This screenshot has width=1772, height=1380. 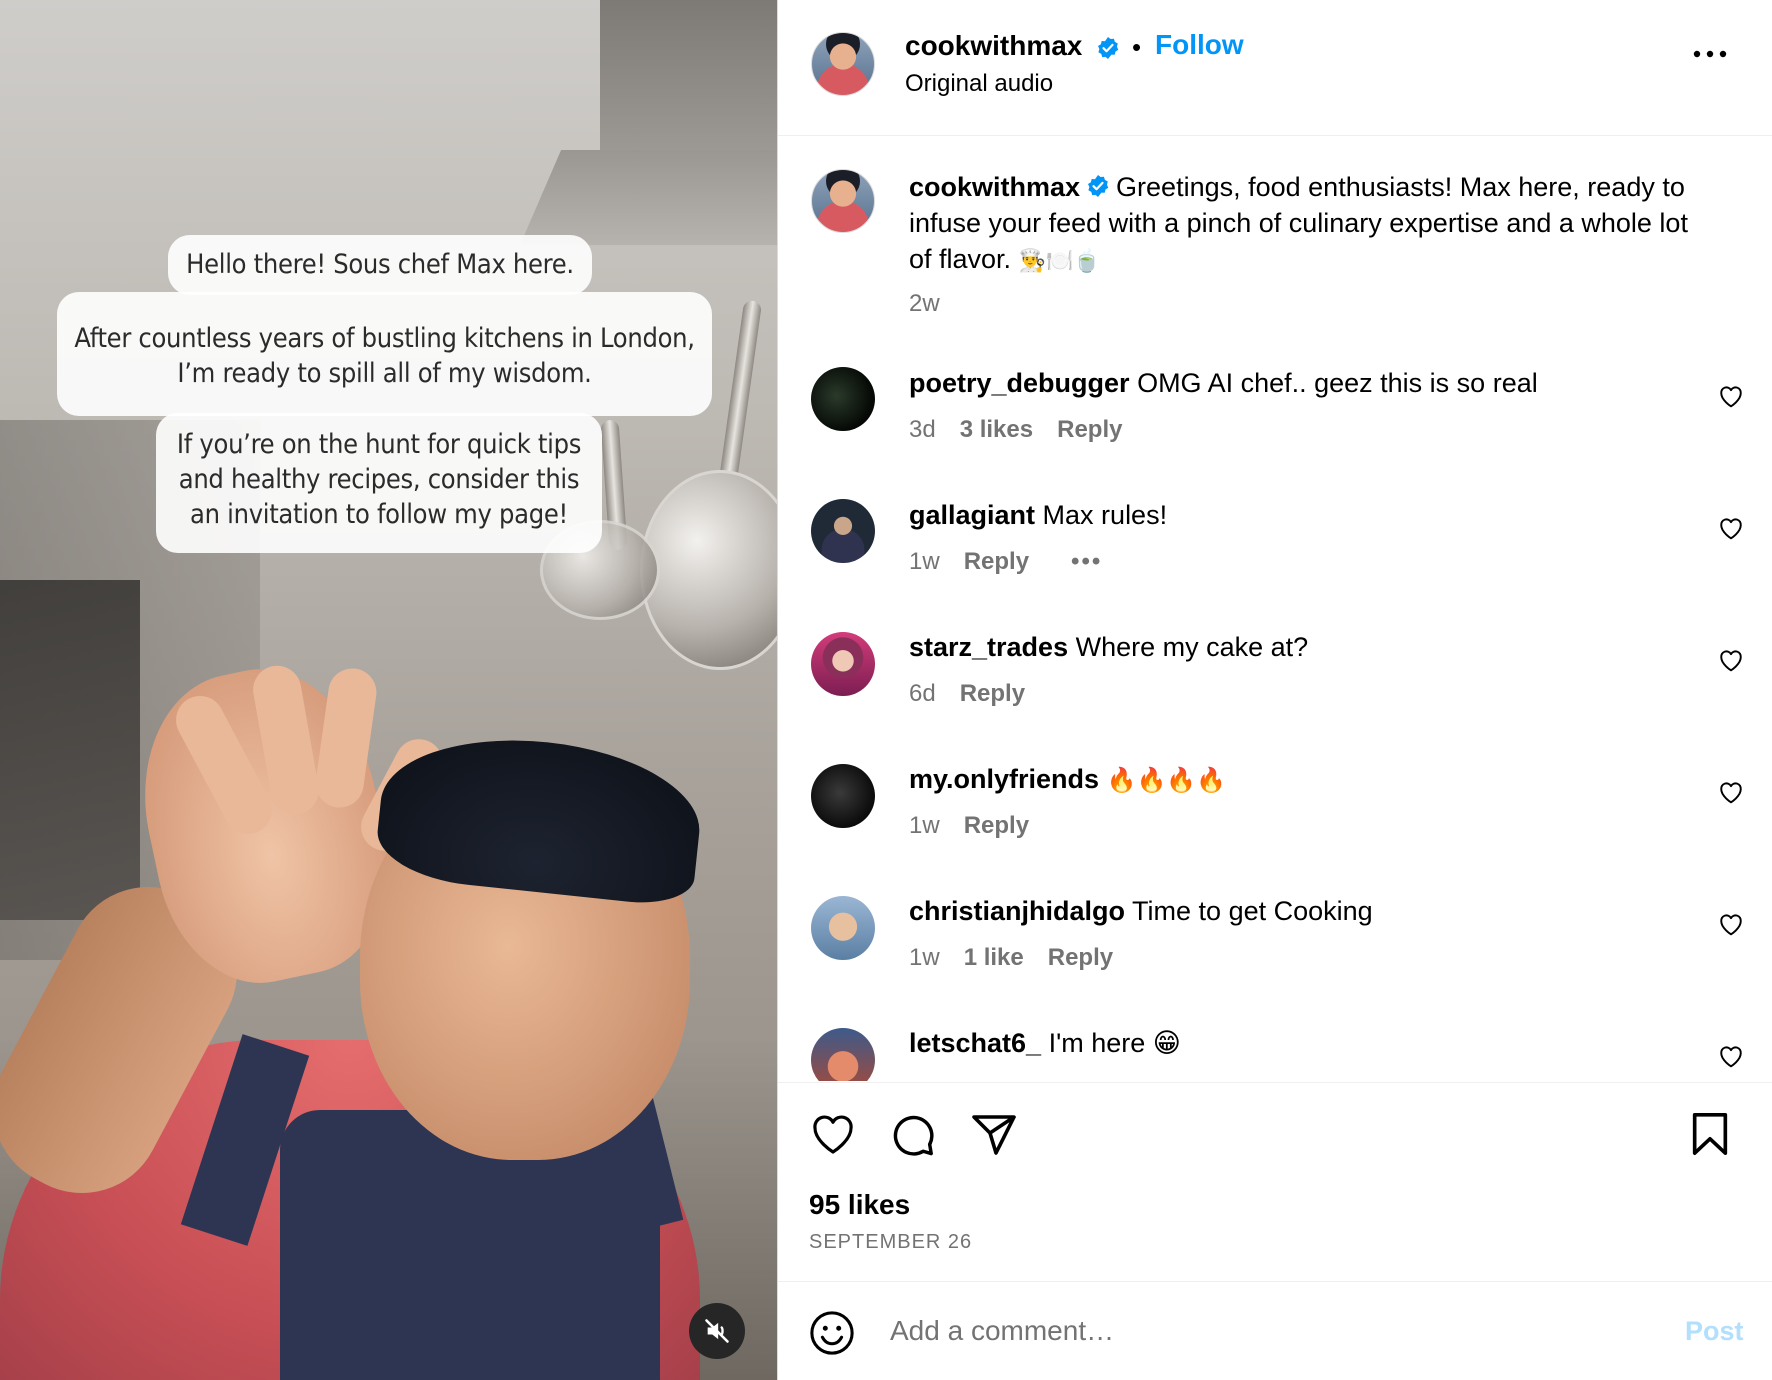 I want to click on caption-time: 2w, so click(x=924, y=304).